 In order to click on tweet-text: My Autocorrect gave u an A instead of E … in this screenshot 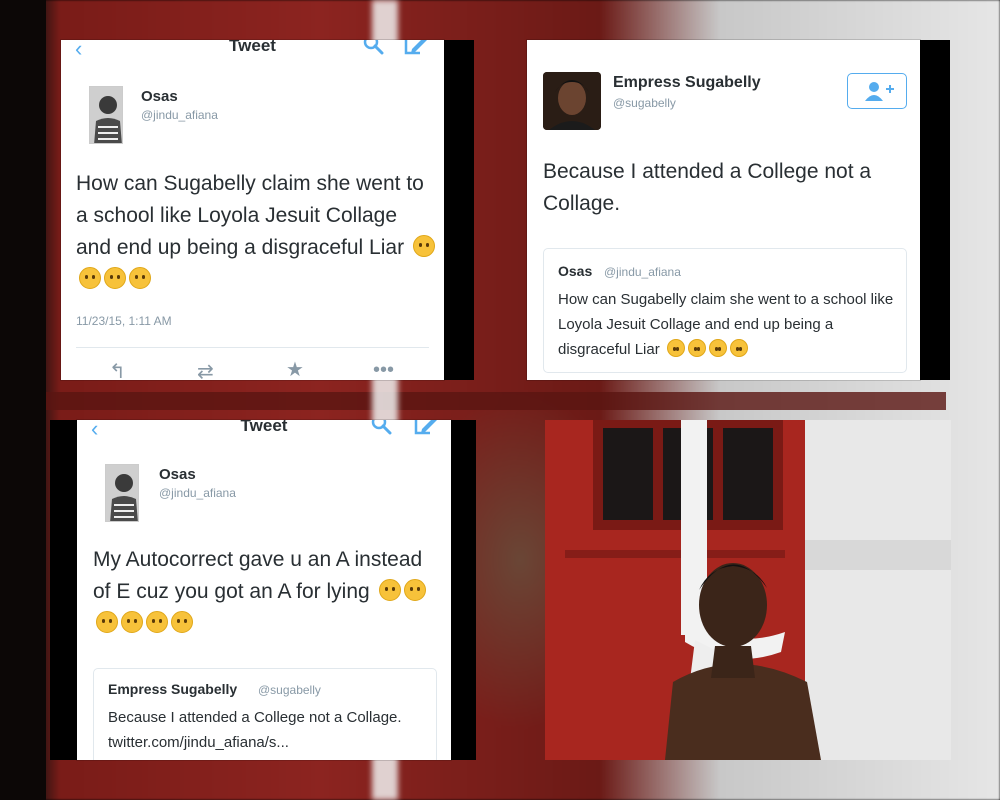, I will do `click(263, 592)`.